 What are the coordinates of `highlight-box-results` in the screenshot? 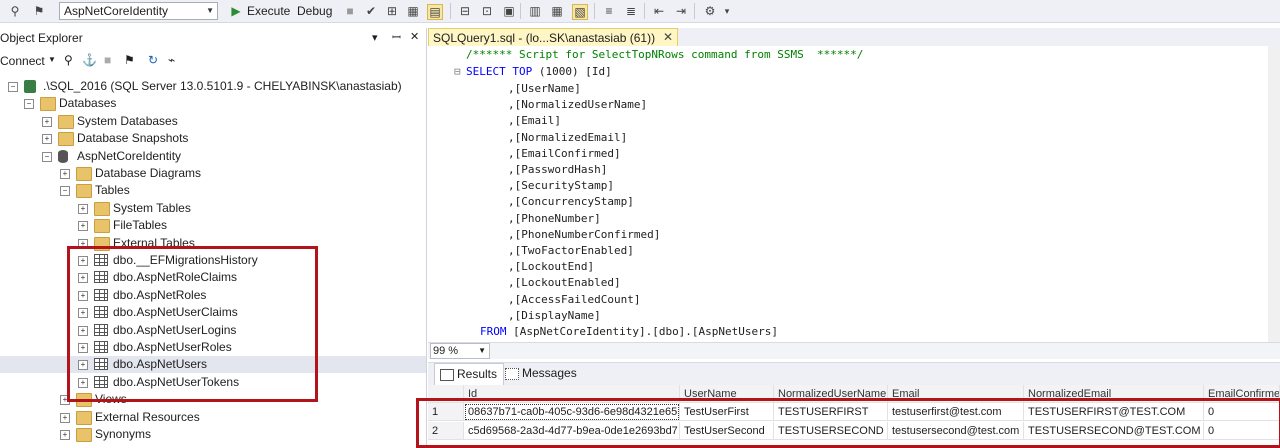 It's located at (848, 423).